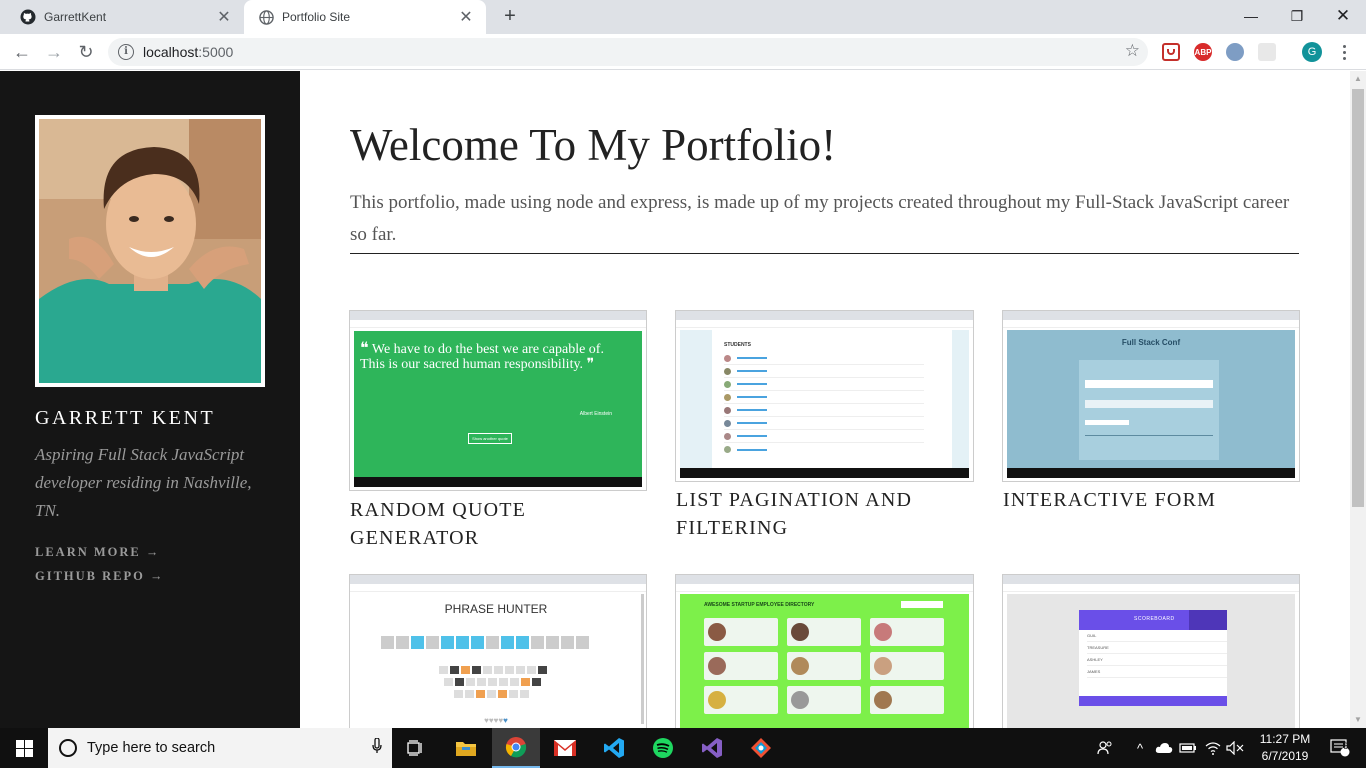  What do you see at coordinates (1312, 52) in the screenshot?
I see `profile-avatar: G` at bounding box center [1312, 52].